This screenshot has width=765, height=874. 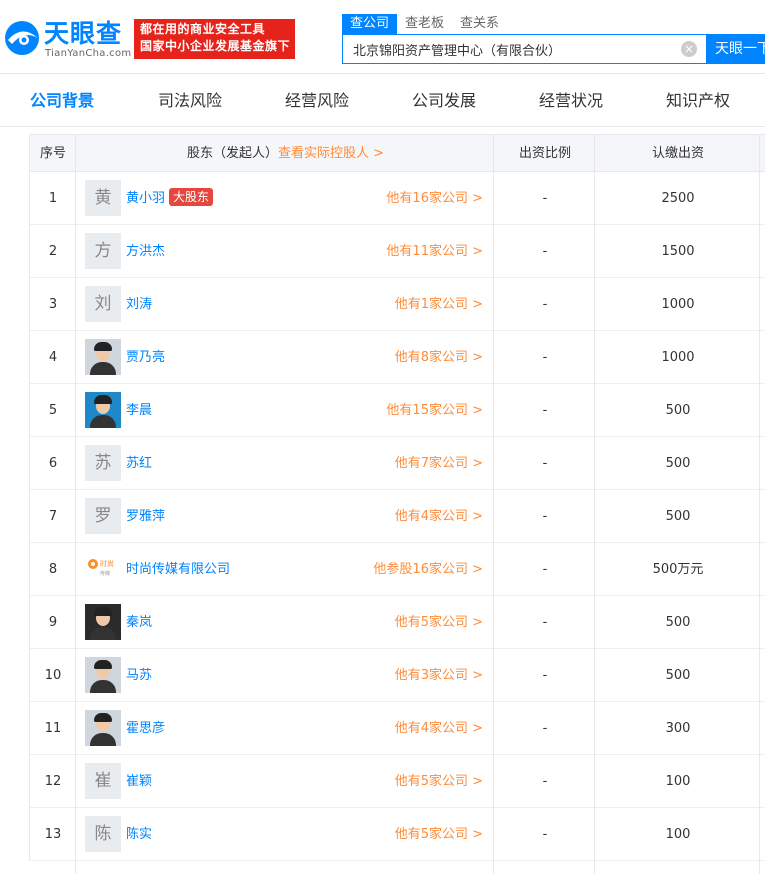 What do you see at coordinates (53, 198) in the screenshot?
I see `row-index: 1` at bounding box center [53, 198].